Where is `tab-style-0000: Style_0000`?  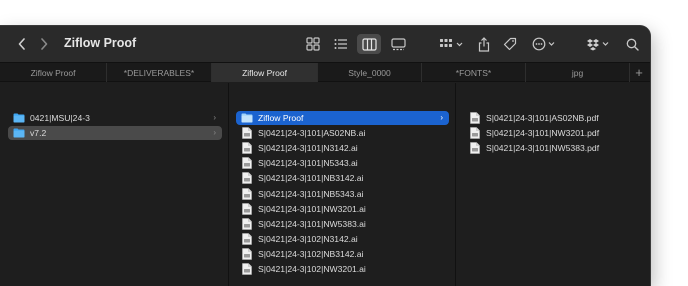
tab-style-0000: Style_0000 is located at coordinates (370, 72).